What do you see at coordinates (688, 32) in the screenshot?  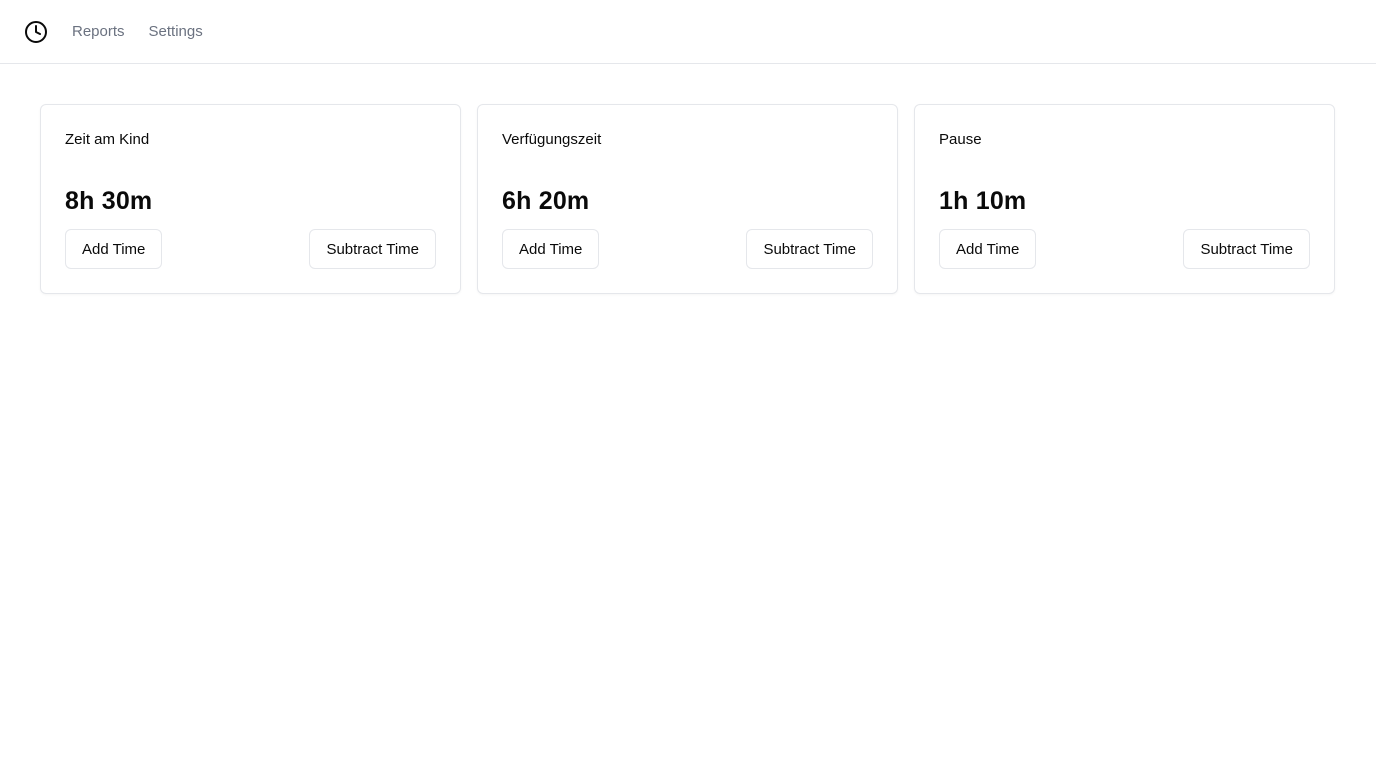 I see `top-navigation: Reports Settings` at bounding box center [688, 32].